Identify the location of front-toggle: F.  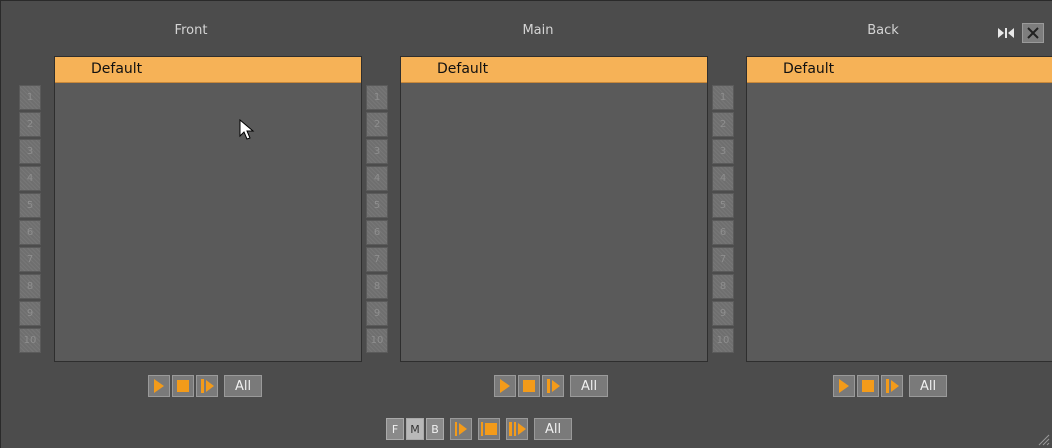
(395, 429).